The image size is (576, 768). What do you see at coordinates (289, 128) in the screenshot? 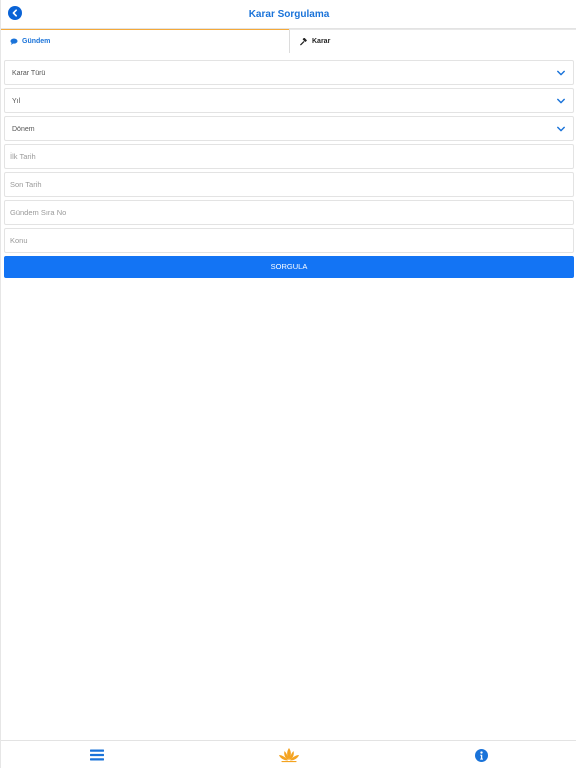
I see `donem-select: Dönem` at bounding box center [289, 128].